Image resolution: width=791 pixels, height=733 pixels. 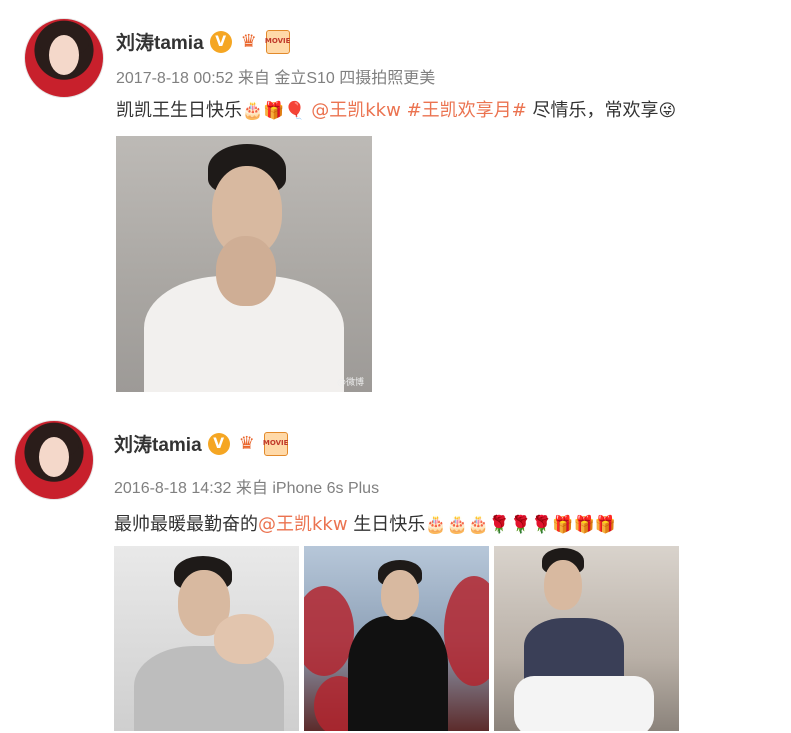 I want to click on post-text-content: 最帅最暖最勤奋的, so click(x=186, y=524).